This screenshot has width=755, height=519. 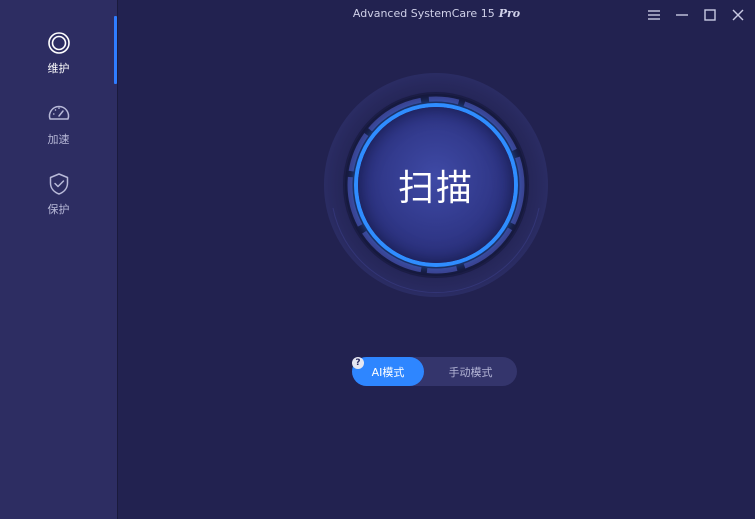 What do you see at coordinates (58, 139) in the screenshot?
I see `sidebar-item-label: 加速` at bounding box center [58, 139].